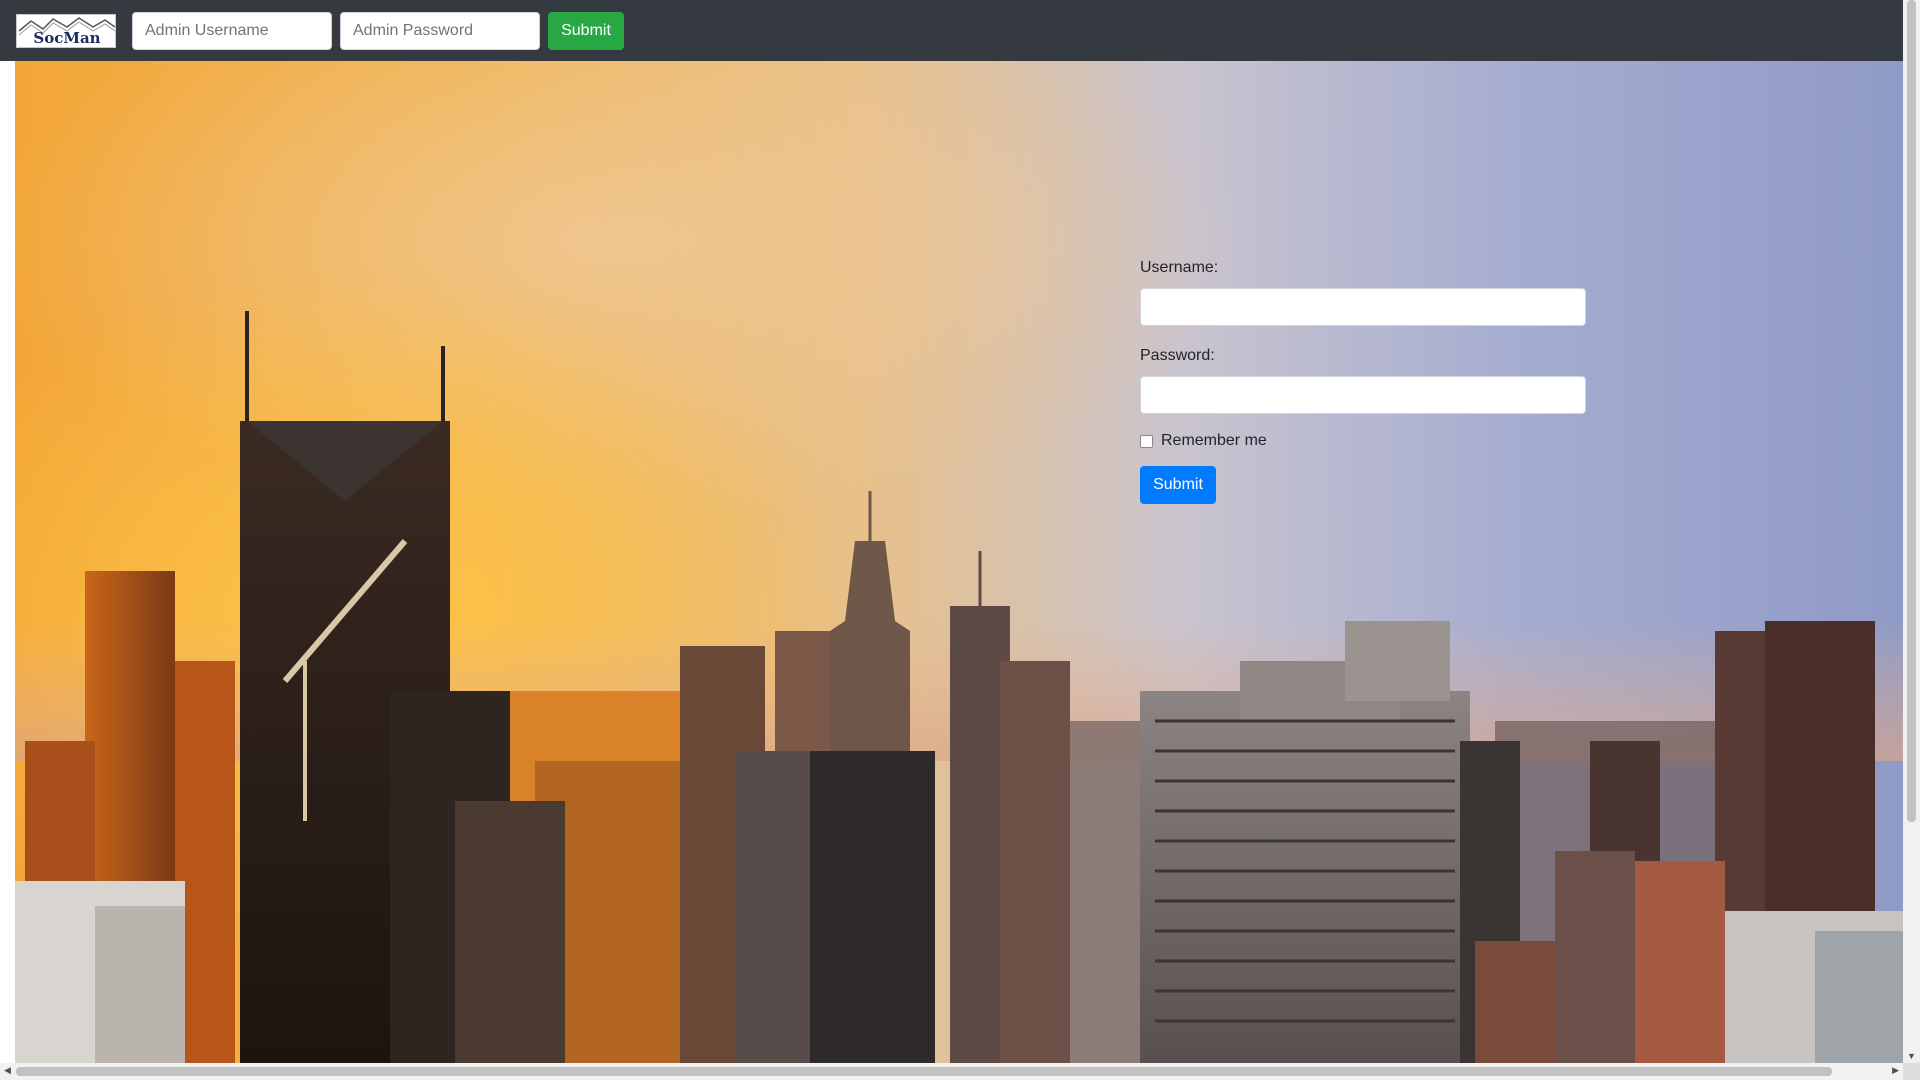  Describe the element at coordinates (1363, 395) in the screenshot. I see `password-input` at that location.